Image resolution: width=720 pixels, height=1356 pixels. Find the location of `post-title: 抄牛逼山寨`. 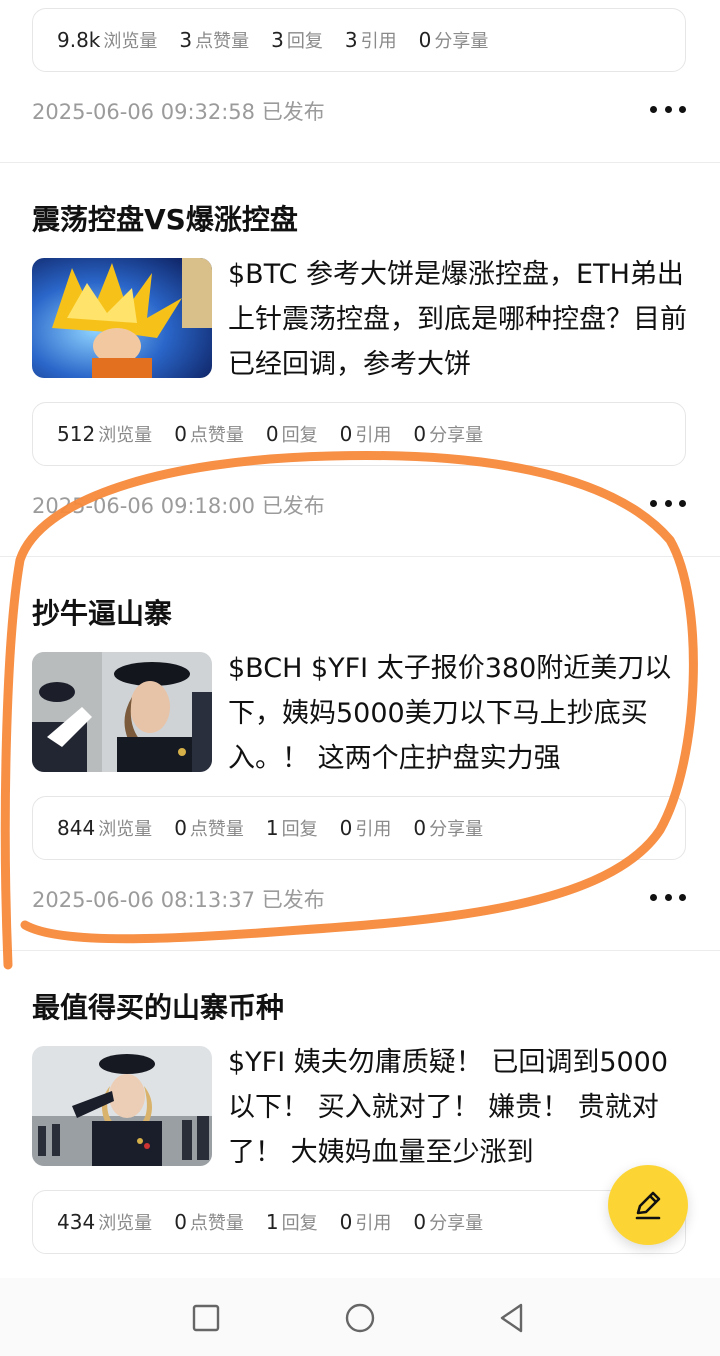

post-title: 抄牛逼山寨 is located at coordinates (102, 612).